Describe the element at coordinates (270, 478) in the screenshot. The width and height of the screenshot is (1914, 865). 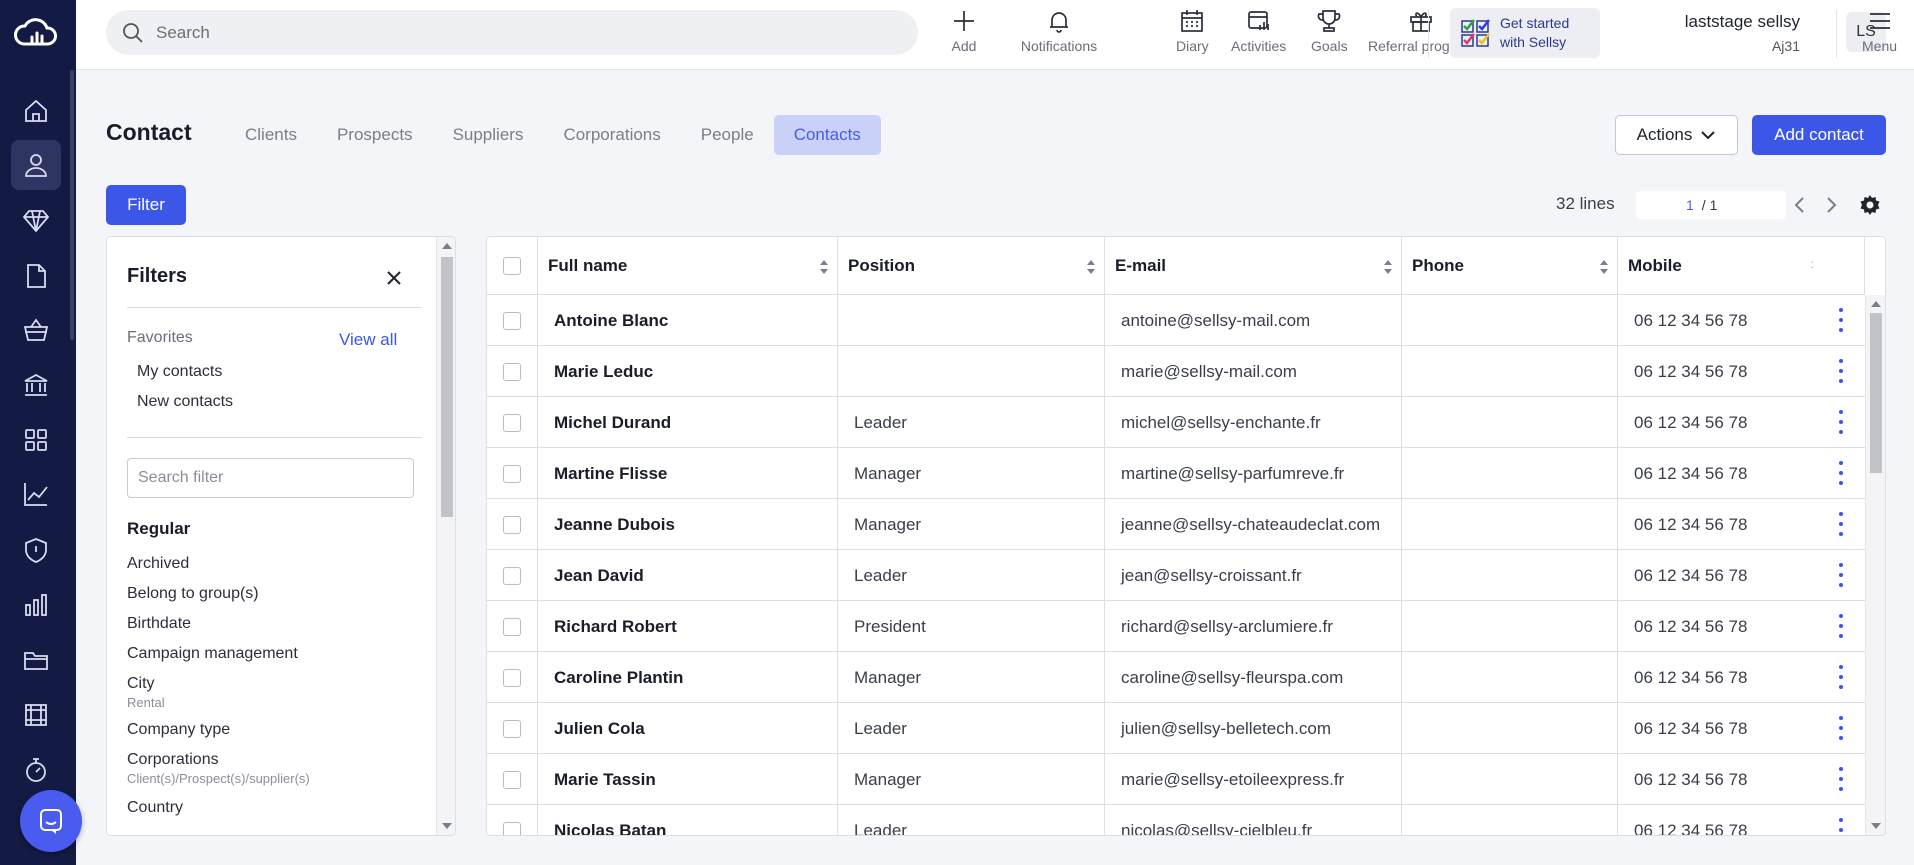
I see `search-filter-input` at that location.